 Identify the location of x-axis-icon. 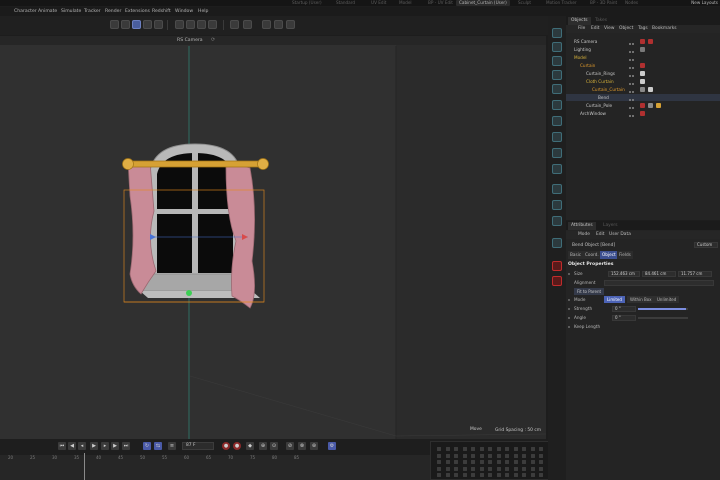
(179, 24).